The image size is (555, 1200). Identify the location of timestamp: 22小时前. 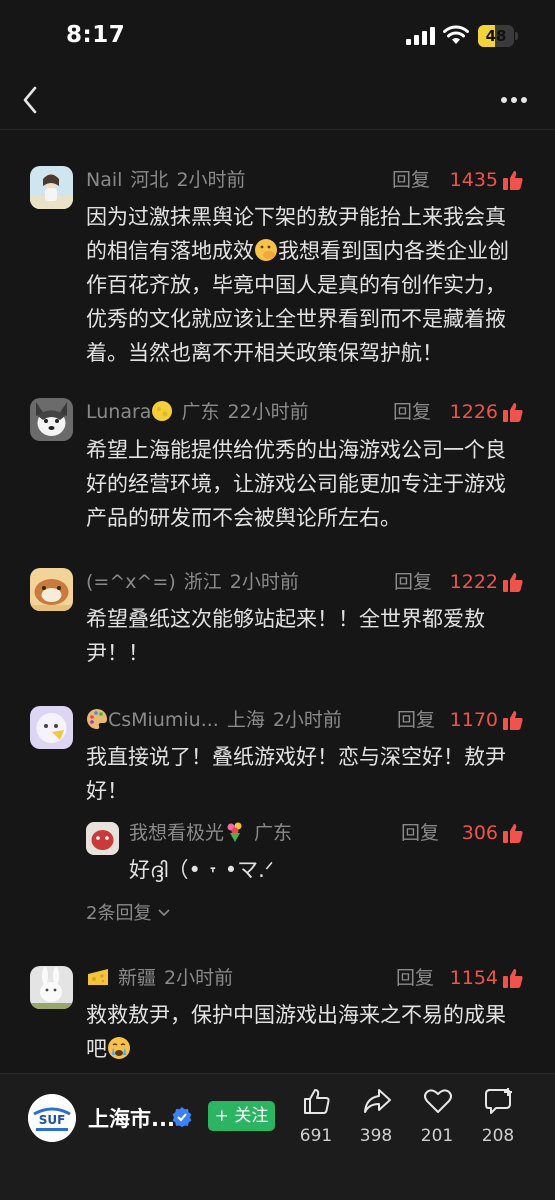
(268, 412).